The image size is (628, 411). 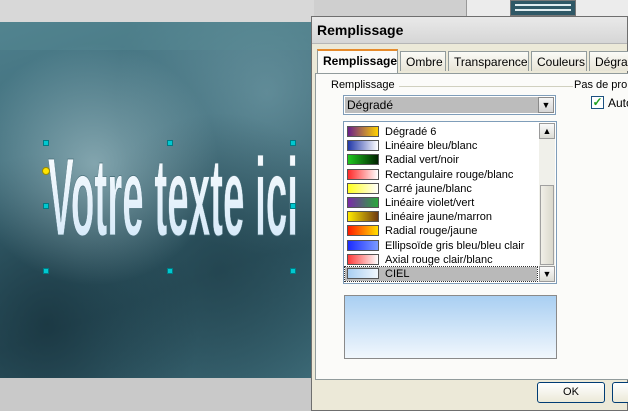 I want to click on resize-handle-bl, so click(x=46, y=271).